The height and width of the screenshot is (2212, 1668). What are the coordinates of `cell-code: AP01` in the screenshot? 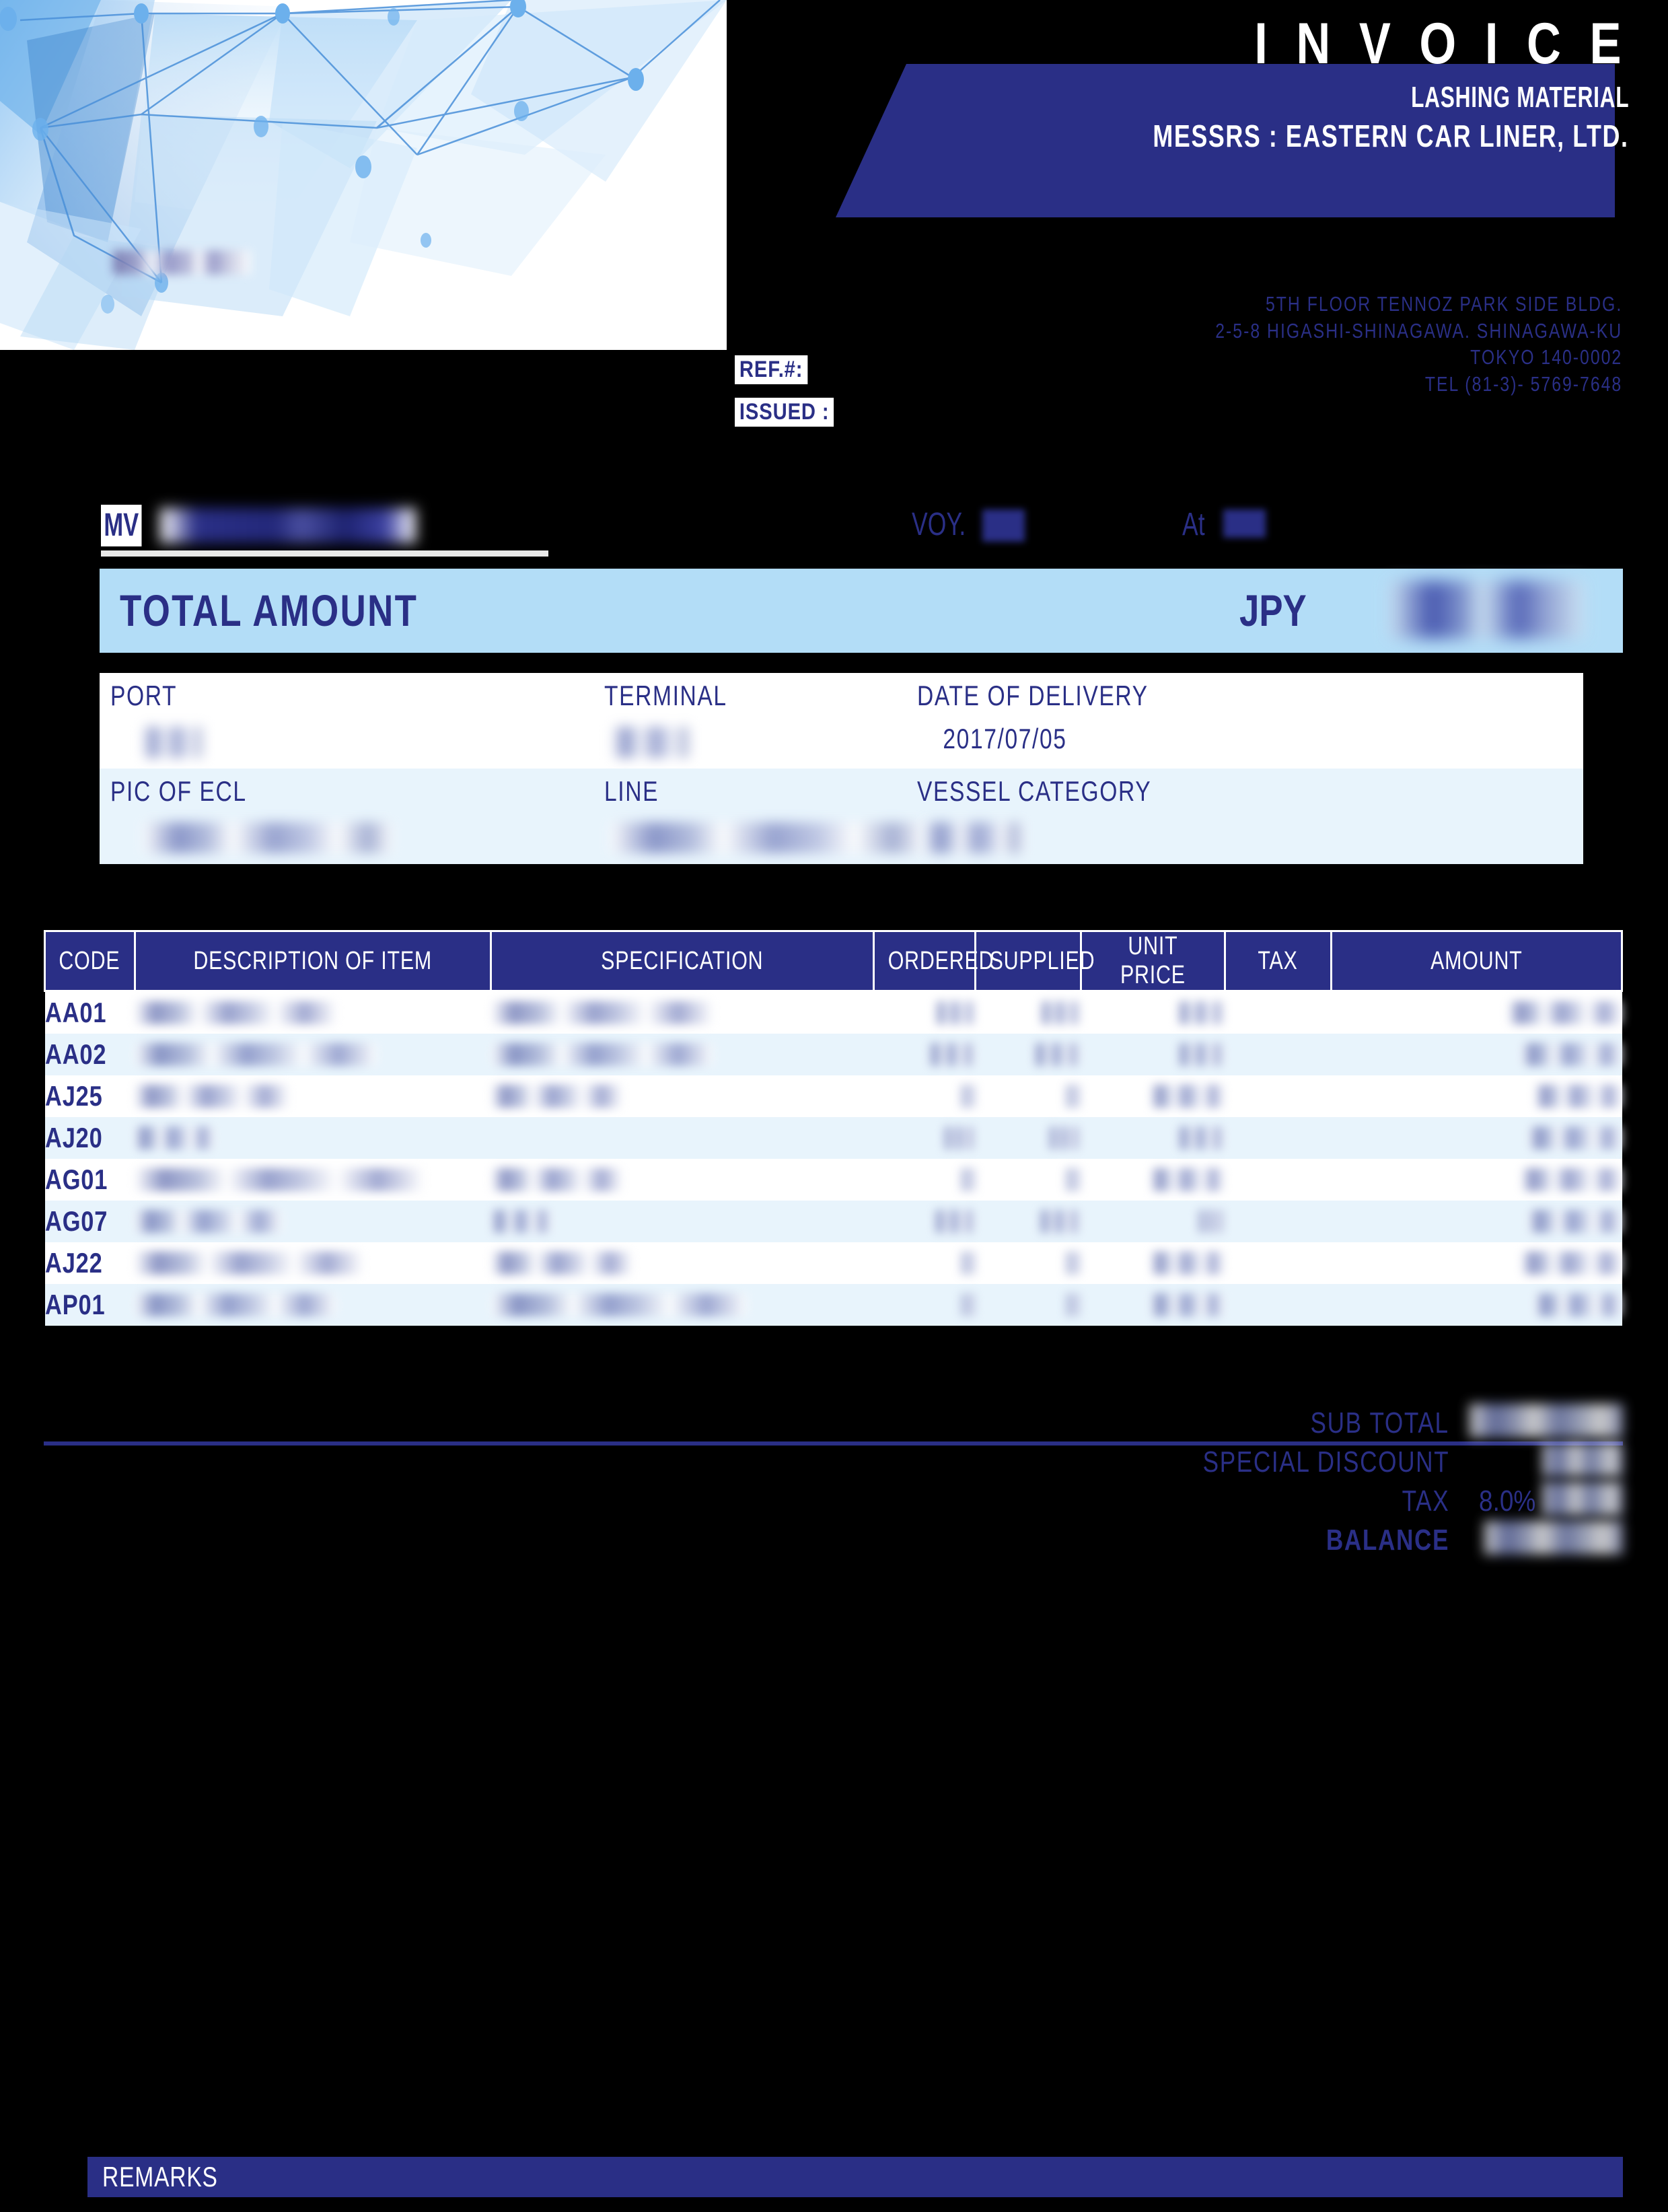 It's located at (89, 1305).